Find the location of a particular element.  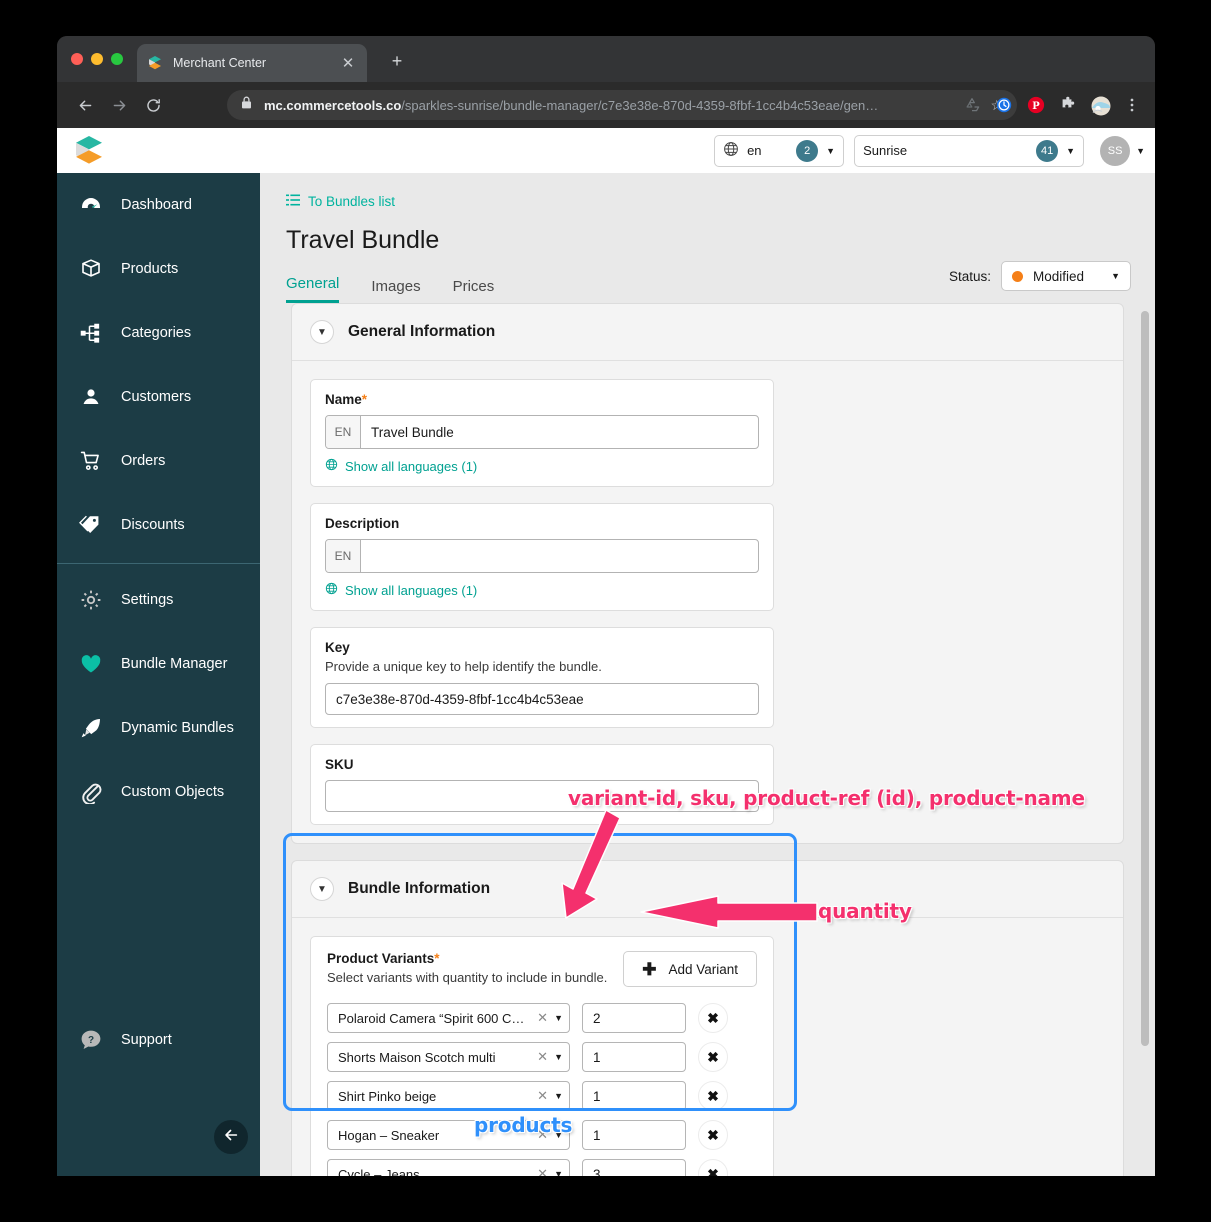

sku-input is located at coordinates (542, 796).